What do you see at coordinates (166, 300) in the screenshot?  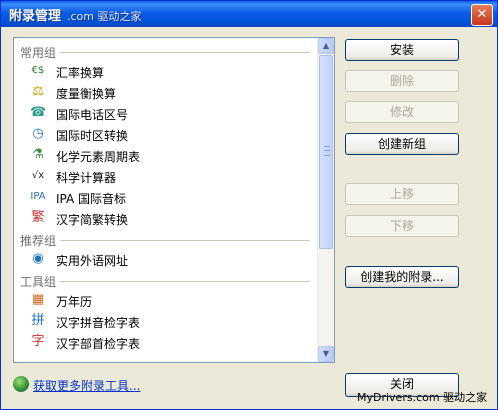 I see `list-item: ▦ 万年历` at bounding box center [166, 300].